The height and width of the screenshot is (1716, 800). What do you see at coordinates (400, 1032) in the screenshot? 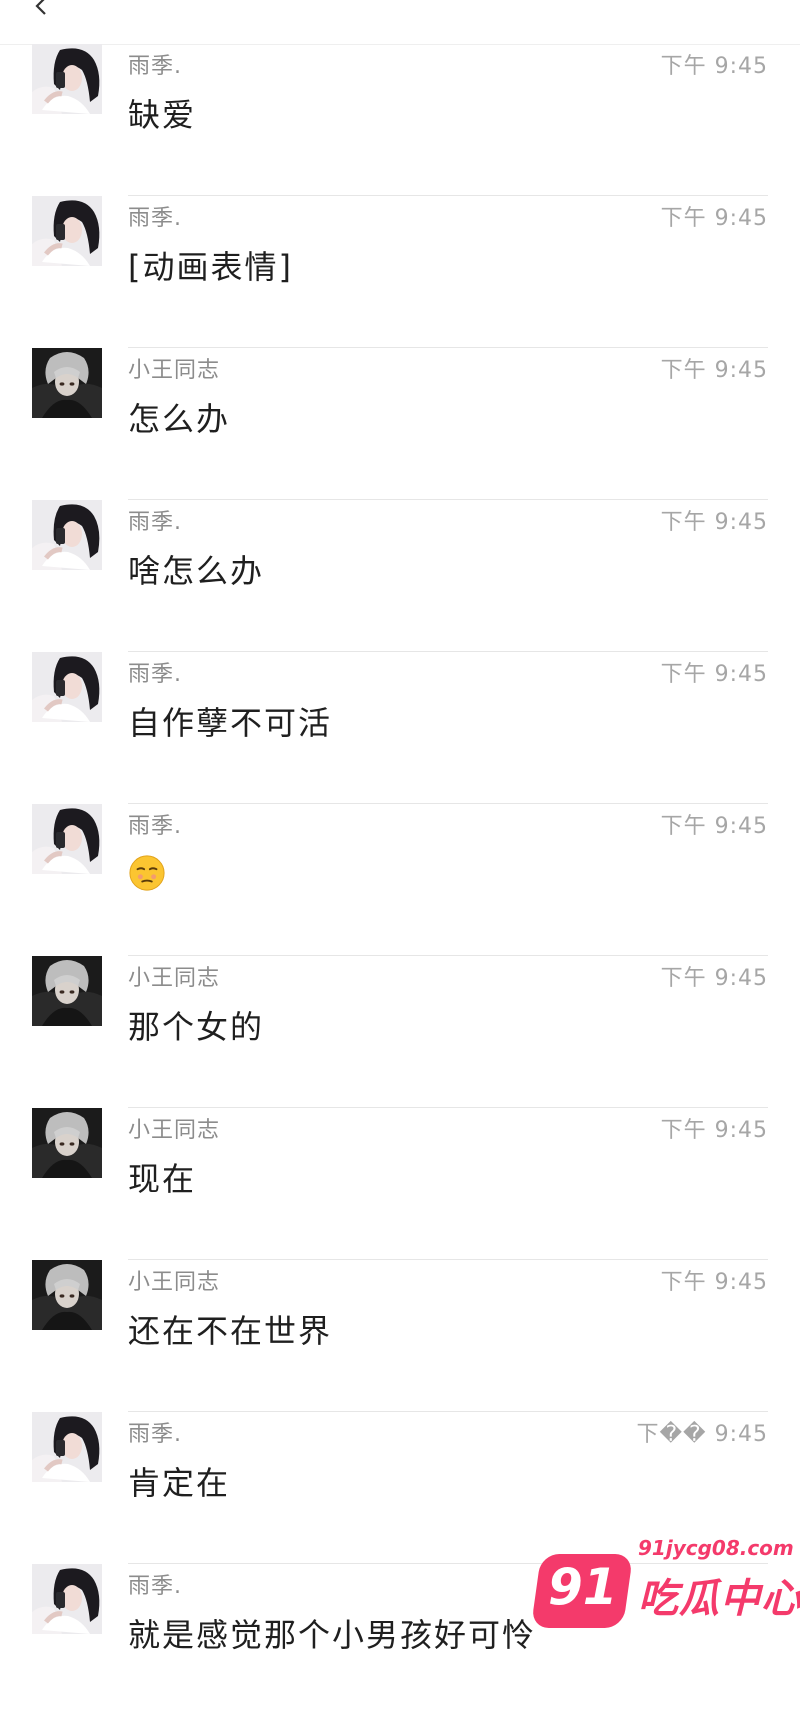
I see `list-item: 小王同志 下午 9:45 那个女的` at bounding box center [400, 1032].